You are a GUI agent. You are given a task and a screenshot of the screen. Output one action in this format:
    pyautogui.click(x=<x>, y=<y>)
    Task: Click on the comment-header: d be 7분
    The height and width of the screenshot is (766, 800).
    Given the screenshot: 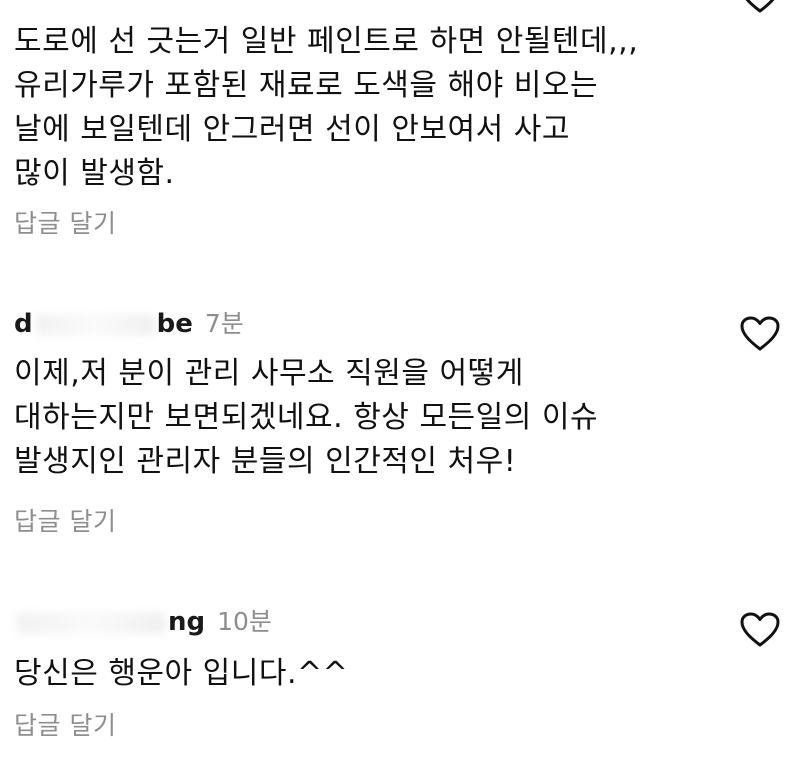 What is the action you would take?
    pyautogui.click(x=129, y=322)
    